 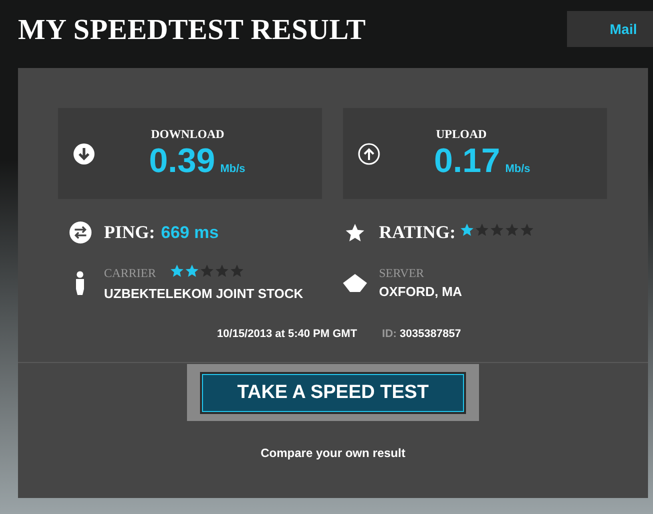 What do you see at coordinates (430, 334) in the screenshot?
I see `result-id: 3035387857` at bounding box center [430, 334].